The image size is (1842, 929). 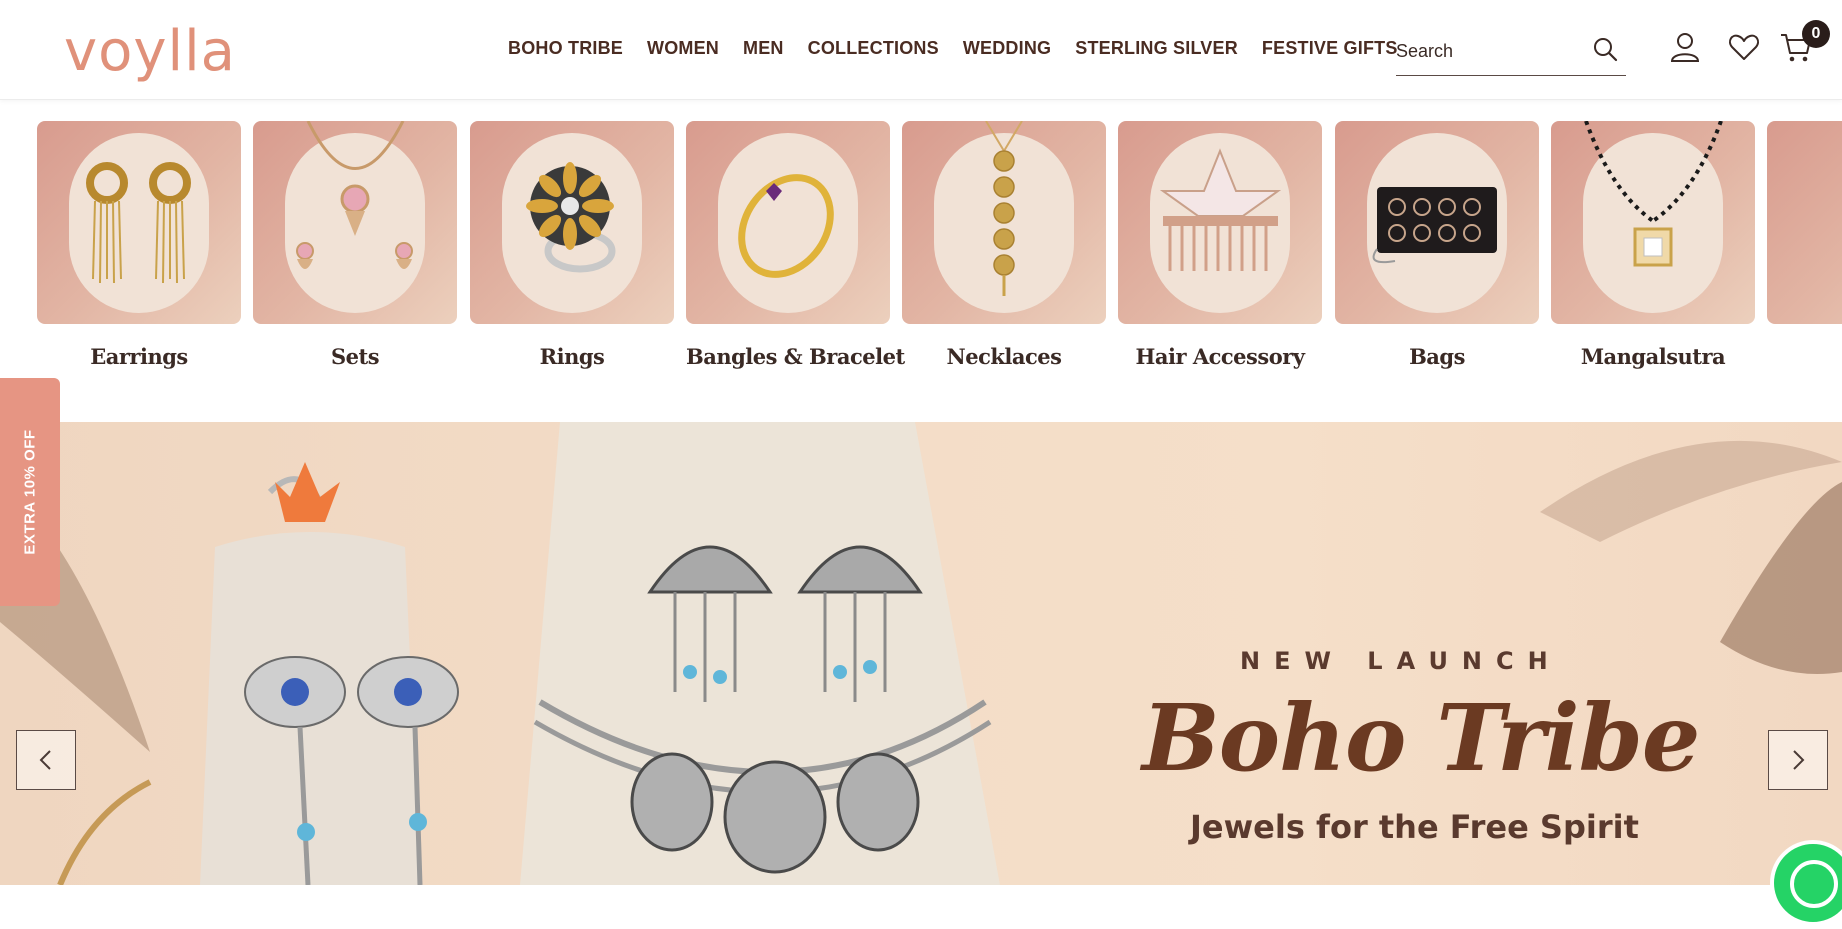 I want to click on earrings-image, so click(x=138, y=223).